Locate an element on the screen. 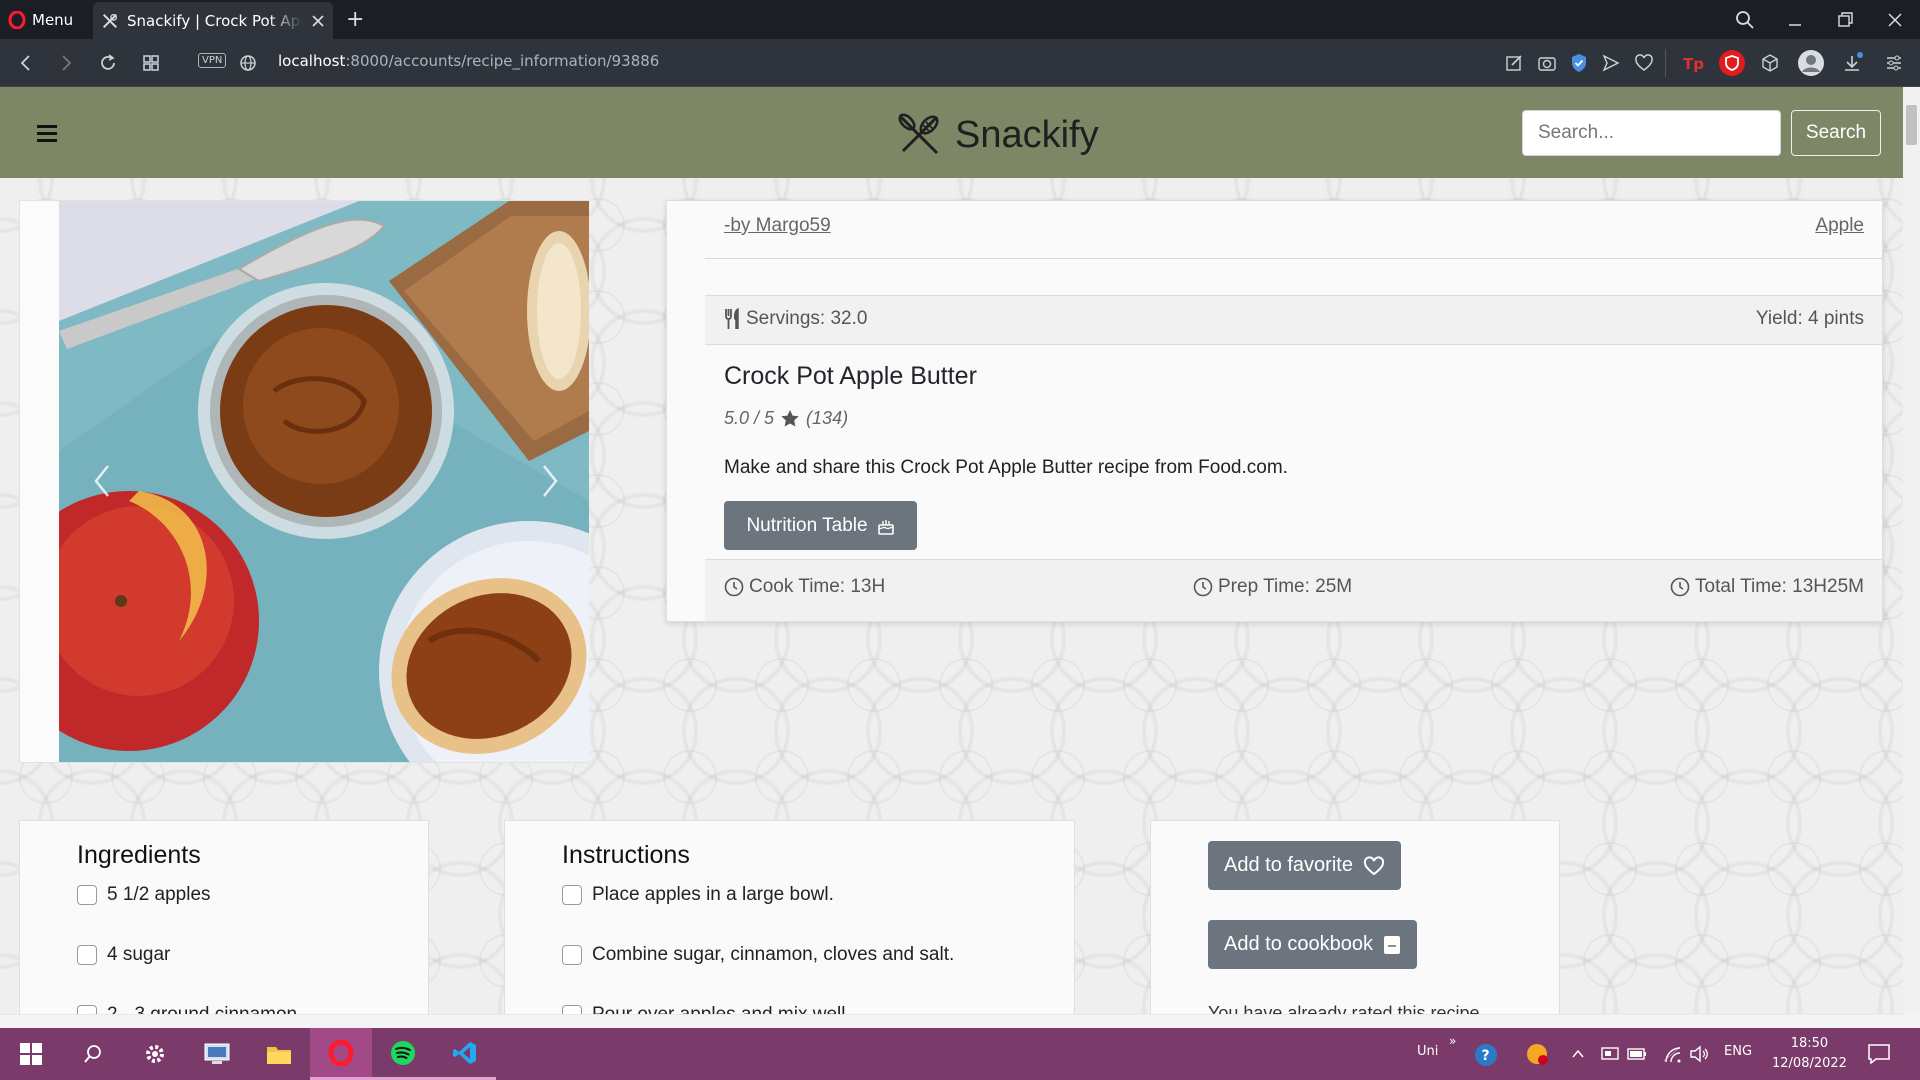  taskbar-spotify is located at coordinates (403, 1054).